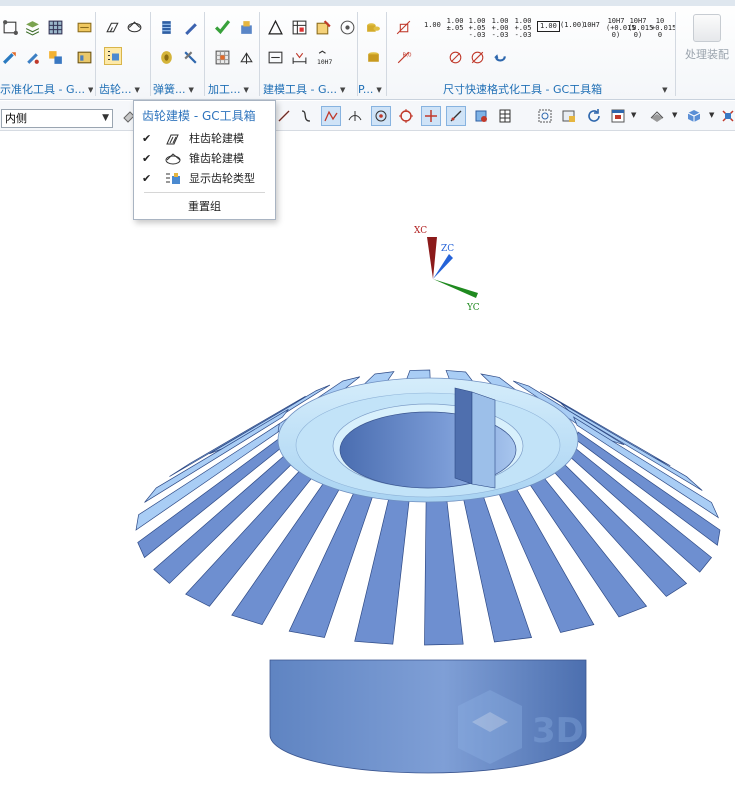 This screenshot has width=735, height=785. What do you see at coordinates (355, 116) in the screenshot?
I see `perpendicular-icon` at bounding box center [355, 116].